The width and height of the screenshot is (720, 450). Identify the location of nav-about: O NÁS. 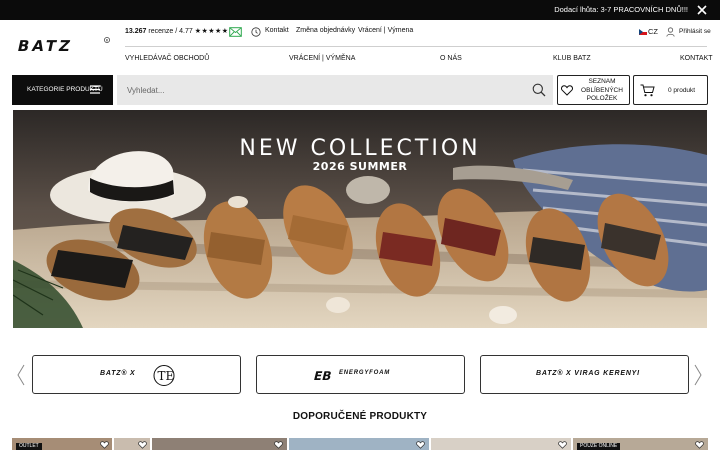
(451, 58).